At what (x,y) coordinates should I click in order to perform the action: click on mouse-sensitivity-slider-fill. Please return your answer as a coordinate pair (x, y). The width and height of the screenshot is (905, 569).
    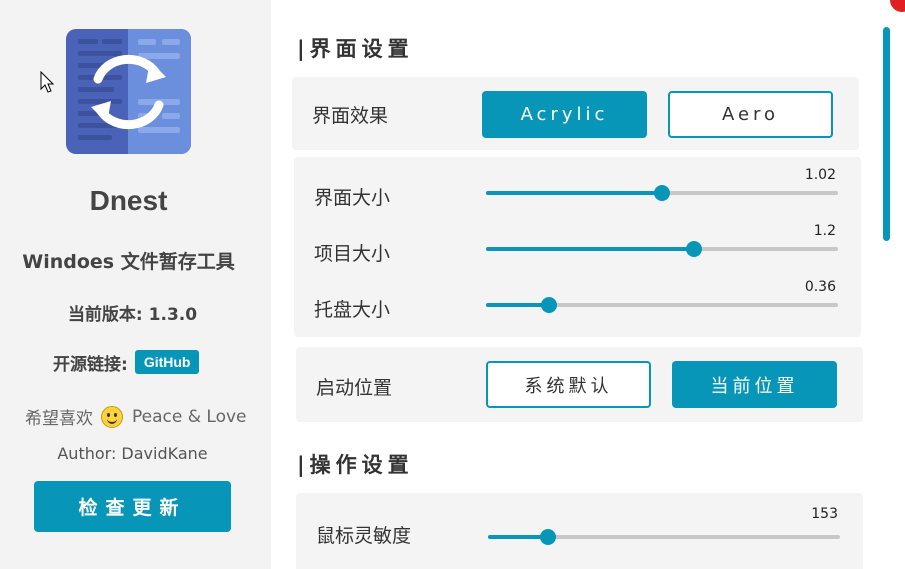
    Looking at the image, I should click on (518, 537).